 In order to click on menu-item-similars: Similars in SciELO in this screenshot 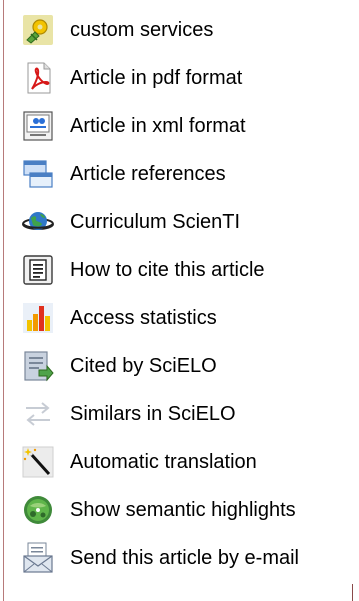, I will do `click(175, 414)`.